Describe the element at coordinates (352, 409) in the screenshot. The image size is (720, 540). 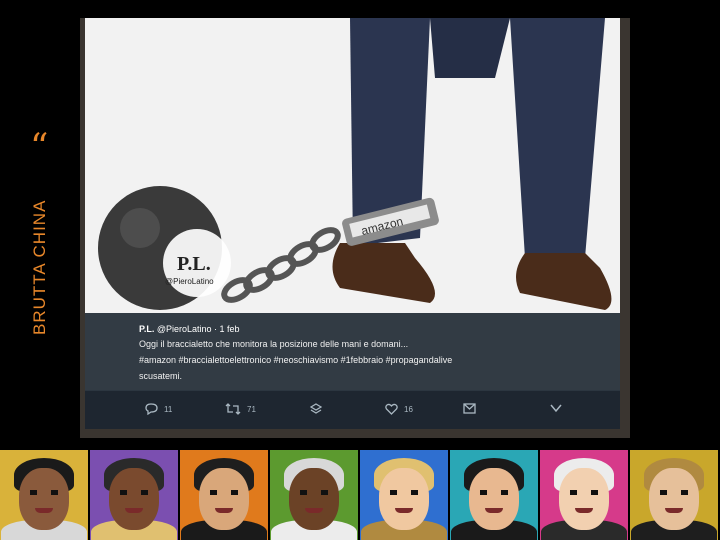
I see `tweet-action-bar: 11 71 16` at that location.